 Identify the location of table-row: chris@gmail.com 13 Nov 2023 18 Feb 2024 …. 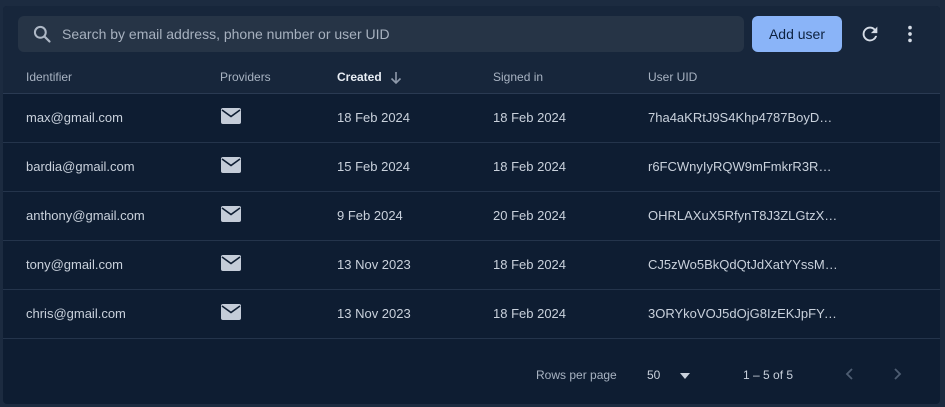
(471, 314).